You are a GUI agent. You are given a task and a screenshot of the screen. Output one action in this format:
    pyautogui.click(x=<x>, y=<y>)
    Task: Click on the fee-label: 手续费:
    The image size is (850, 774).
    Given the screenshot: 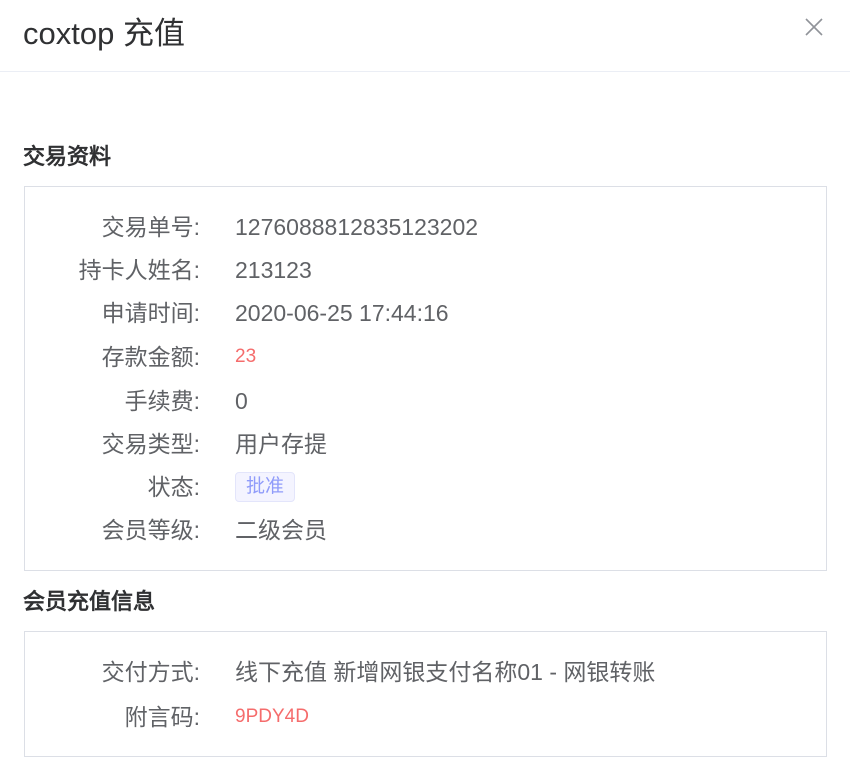 What is the action you would take?
    pyautogui.click(x=162, y=401)
    